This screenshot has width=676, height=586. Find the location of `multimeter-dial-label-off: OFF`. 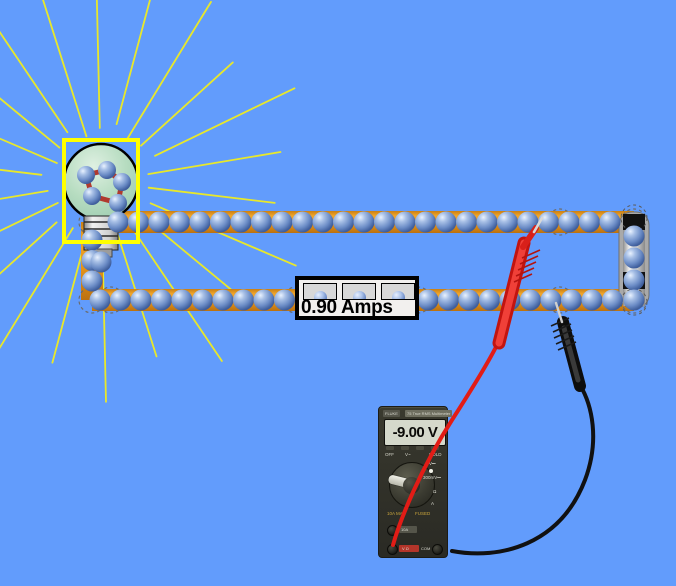

multimeter-dial-label-off: OFF is located at coordinates (389, 454).